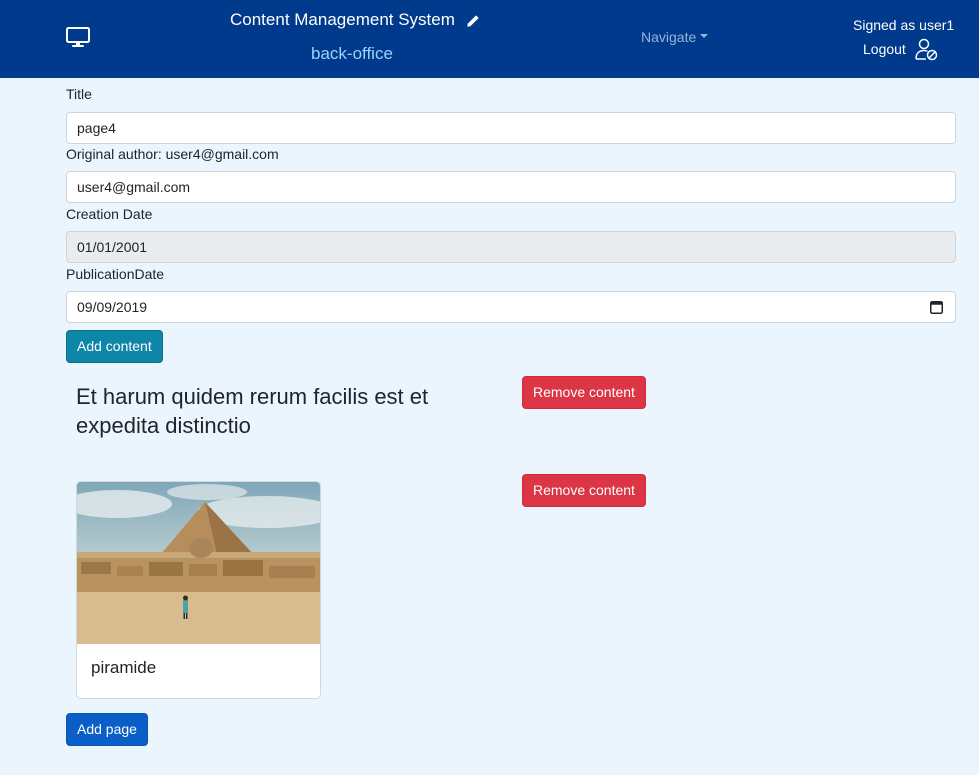  I want to click on app-subtitle: back-office, so click(352, 54).